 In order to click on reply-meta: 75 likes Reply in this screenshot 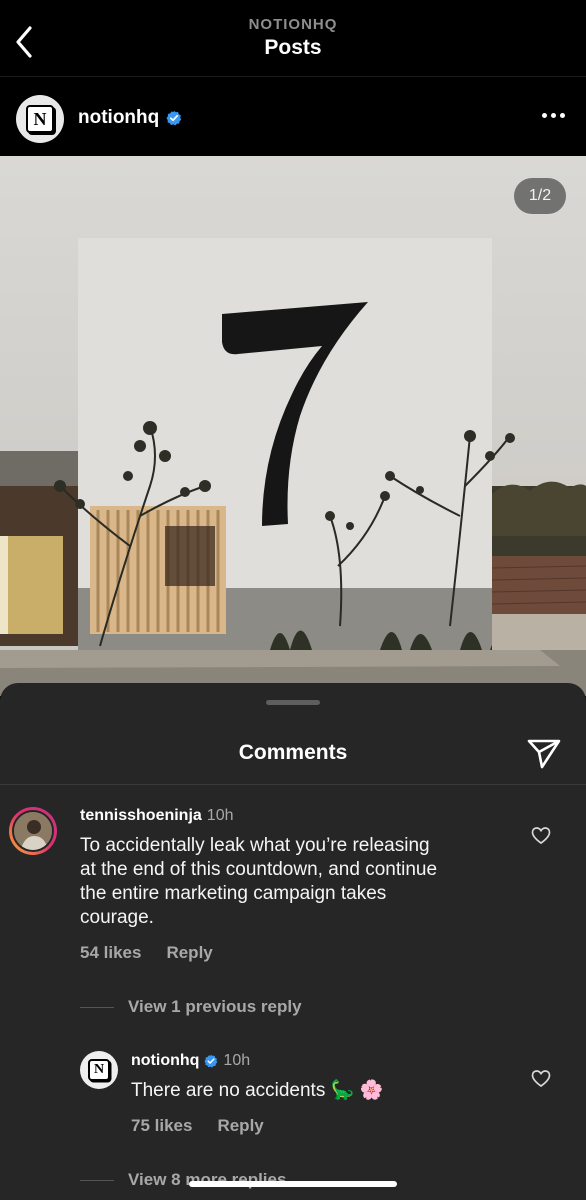, I will do `click(197, 1126)`.